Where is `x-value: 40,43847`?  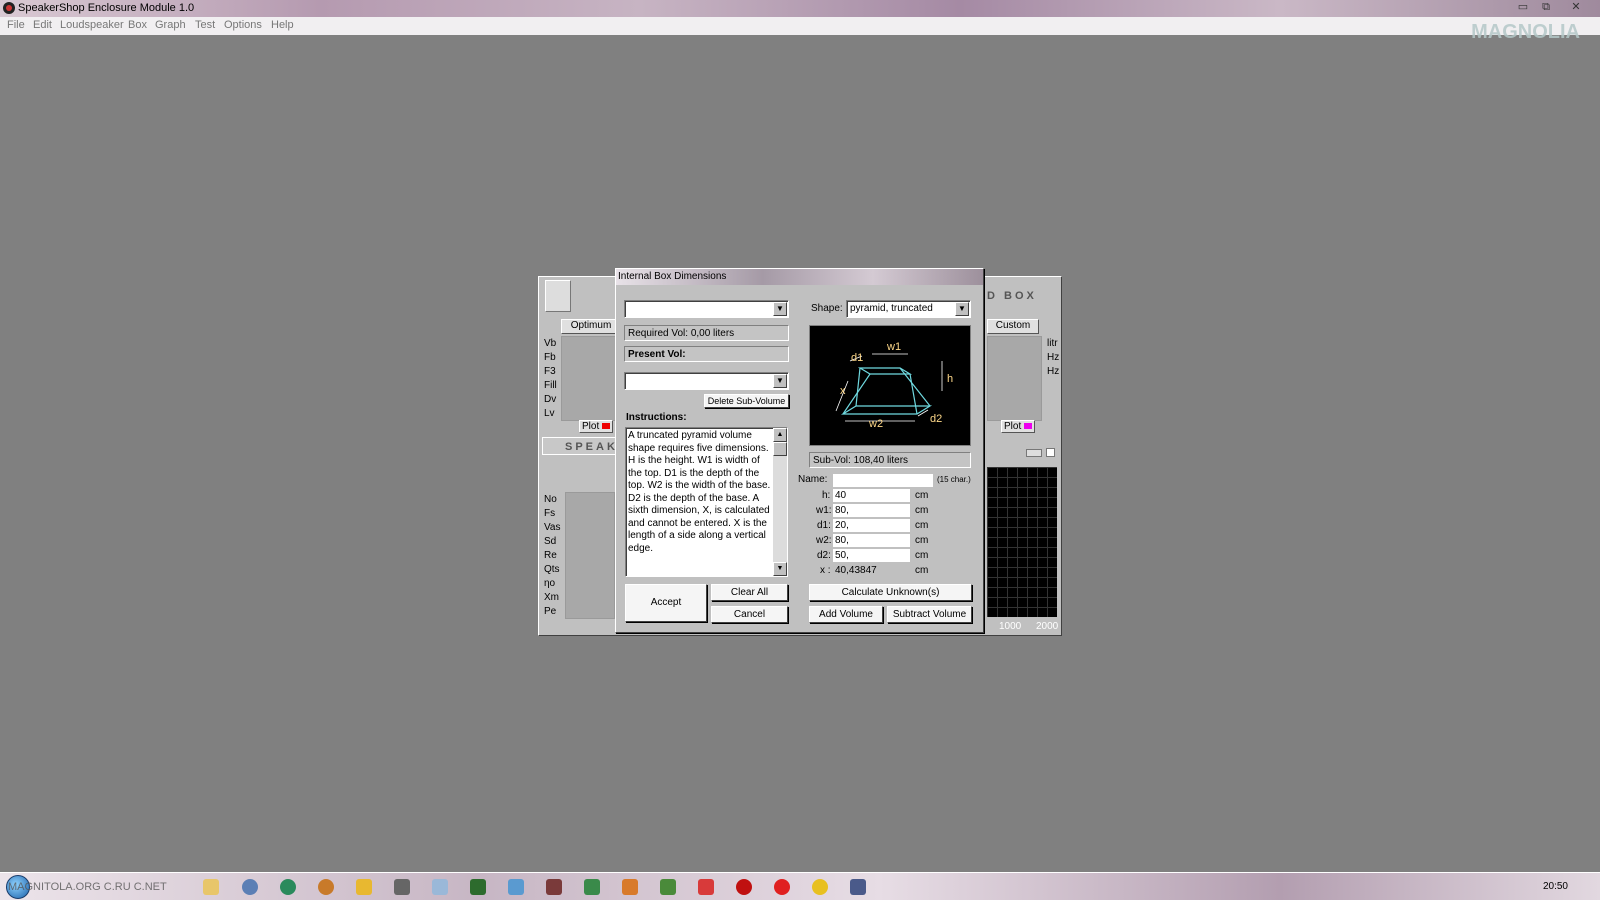 x-value: 40,43847 is located at coordinates (856, 570).